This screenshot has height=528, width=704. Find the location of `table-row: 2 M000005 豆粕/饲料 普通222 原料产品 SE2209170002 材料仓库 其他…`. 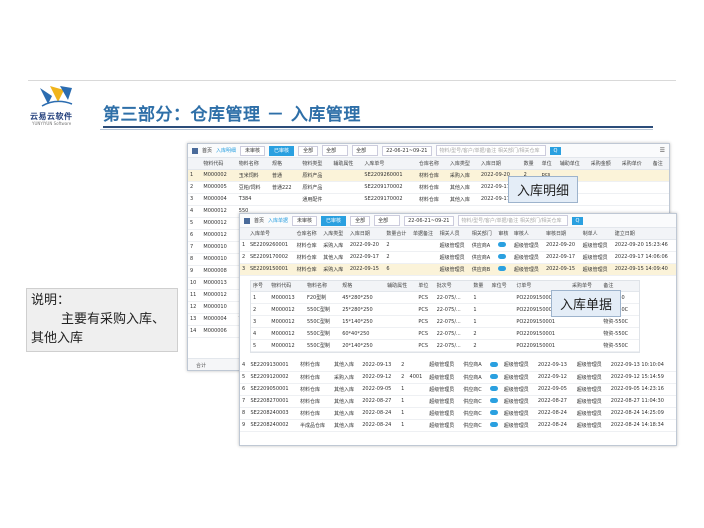

table-row: 2 M000005 豆粕/饲料 普通222 原料产品 SE2209170002 材料仓库 其他… is located at coordinates (428, 187).